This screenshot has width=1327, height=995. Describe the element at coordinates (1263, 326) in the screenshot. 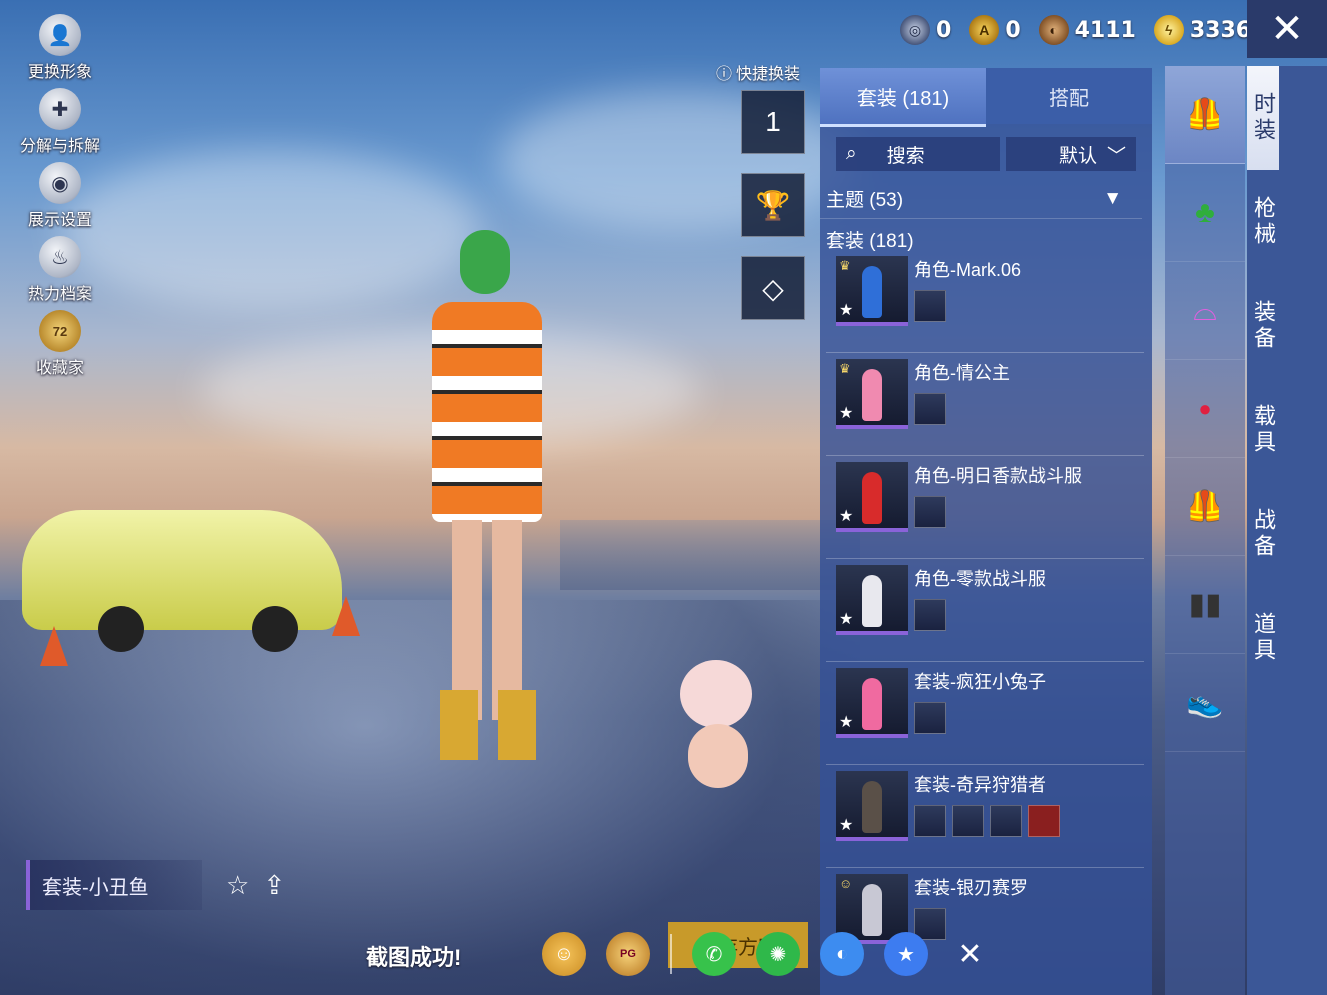

I see `category-equipment: 装备` at that location.